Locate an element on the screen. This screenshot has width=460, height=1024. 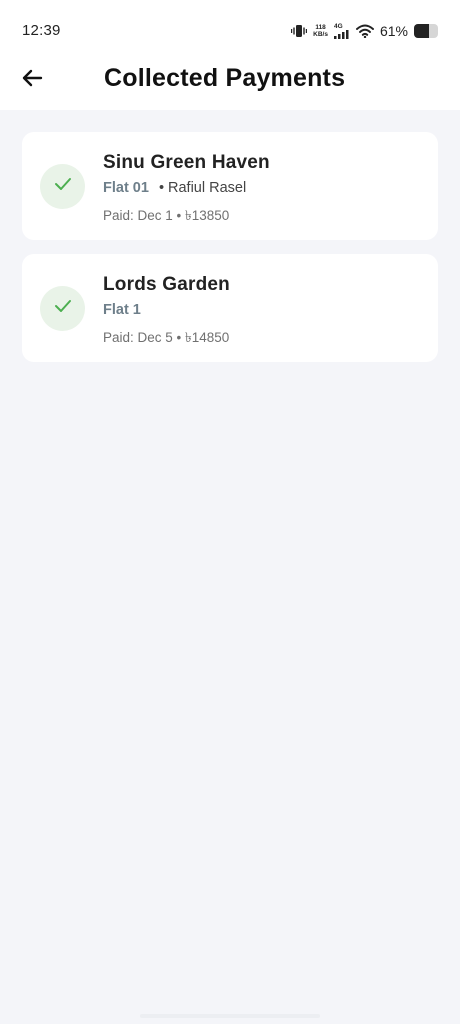
network-type: 4G is located at coordinates (338, 26).